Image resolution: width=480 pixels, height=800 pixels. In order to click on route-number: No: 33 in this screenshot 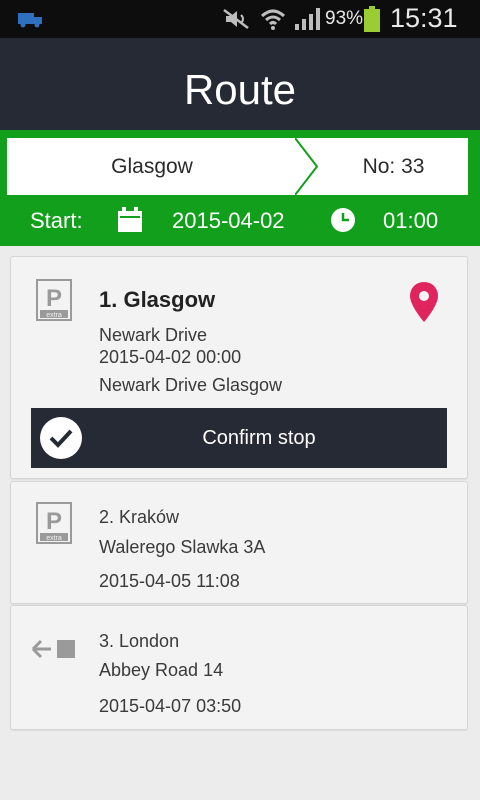, I will do `click(393, 166)`.